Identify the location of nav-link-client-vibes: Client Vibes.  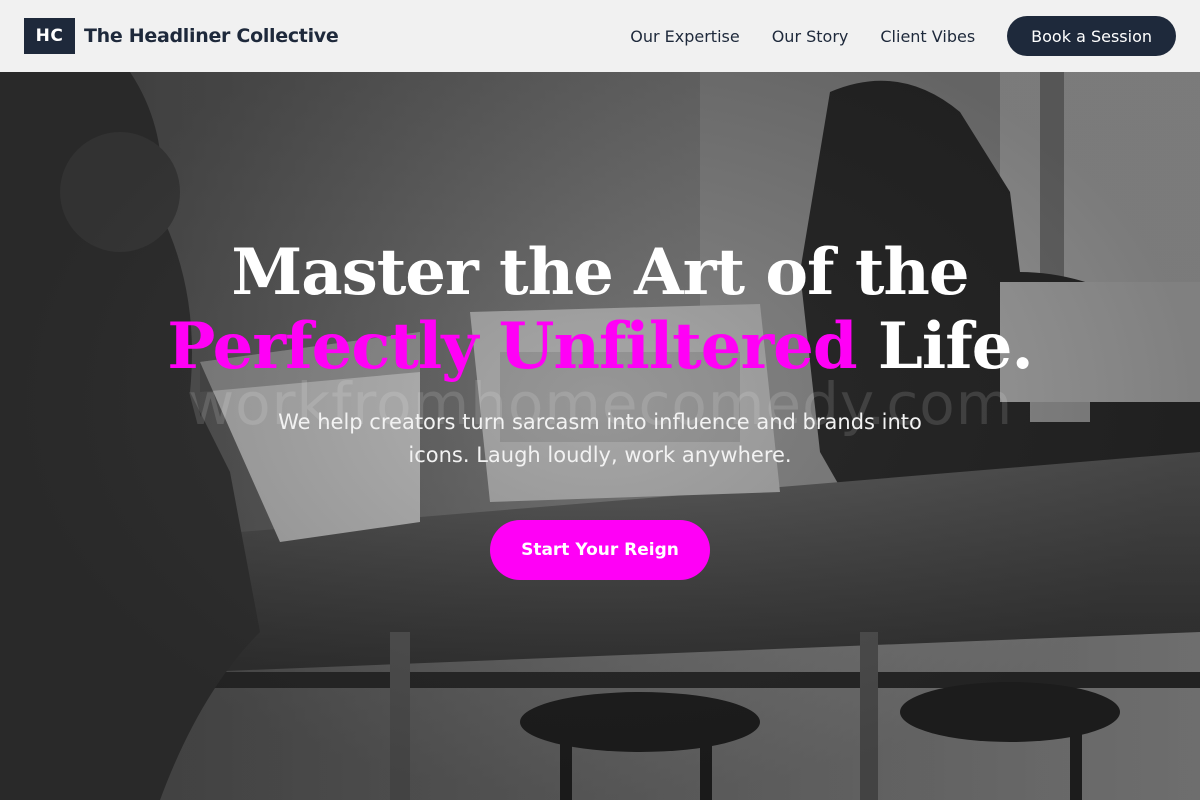
(927, 36).